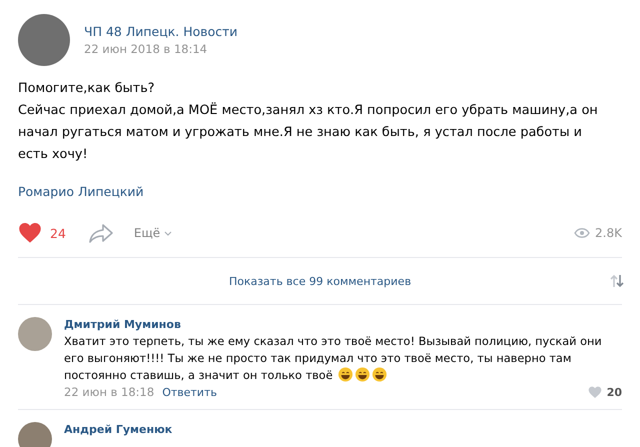 Image resolution: width=640 pixels, height=447 pixels. Describe the element at coordinates (168, 233) in the screenshot. I see `caret-icon` at that location.